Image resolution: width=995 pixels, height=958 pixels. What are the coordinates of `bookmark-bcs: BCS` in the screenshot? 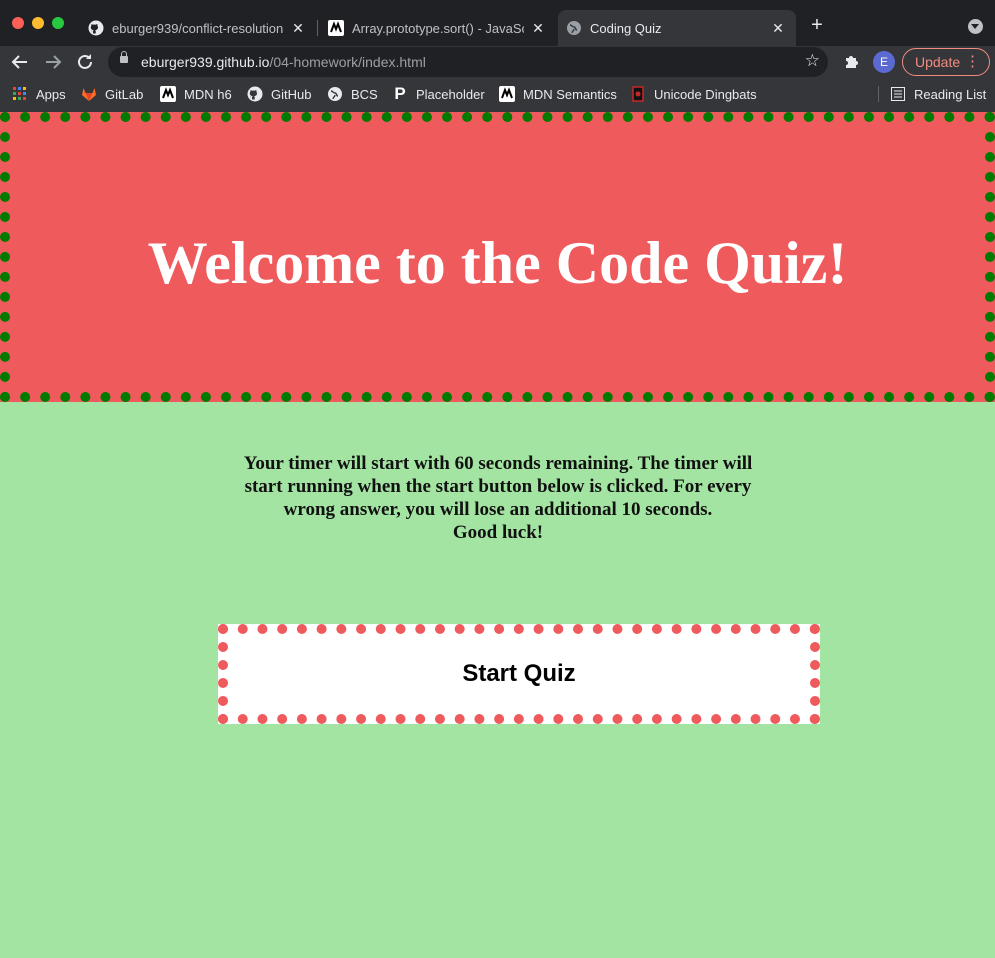 It's located at (352, 94).